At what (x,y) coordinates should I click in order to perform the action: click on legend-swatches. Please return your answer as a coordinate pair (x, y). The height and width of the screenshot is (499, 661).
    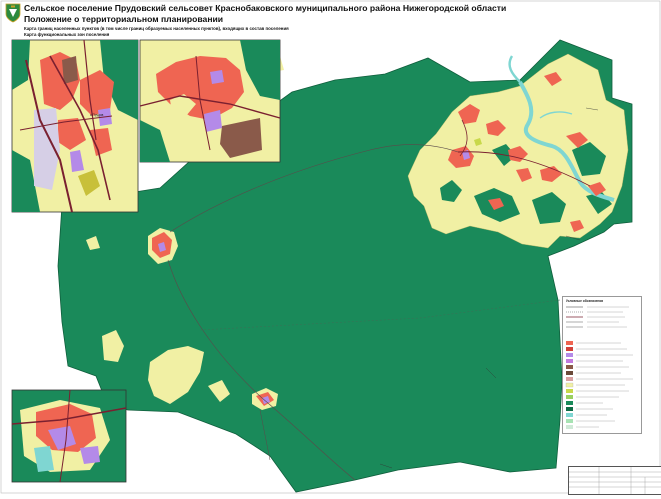
    Looking at the image, I should click on (599, 367).